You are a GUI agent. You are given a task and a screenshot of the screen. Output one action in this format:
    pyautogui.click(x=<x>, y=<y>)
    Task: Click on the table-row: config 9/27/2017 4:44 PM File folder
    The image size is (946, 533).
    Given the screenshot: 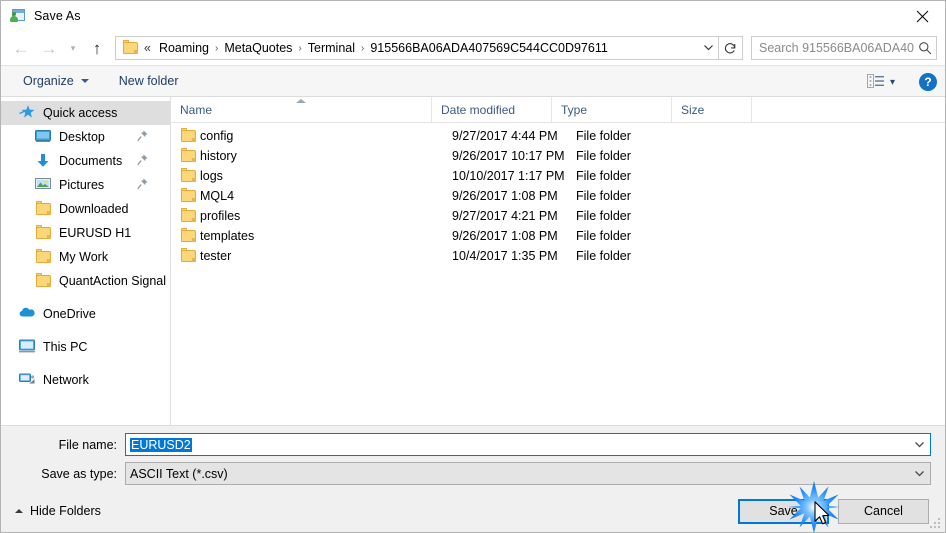 What is the action you would take?
    pyautogui.click(x=558, y=136)
    